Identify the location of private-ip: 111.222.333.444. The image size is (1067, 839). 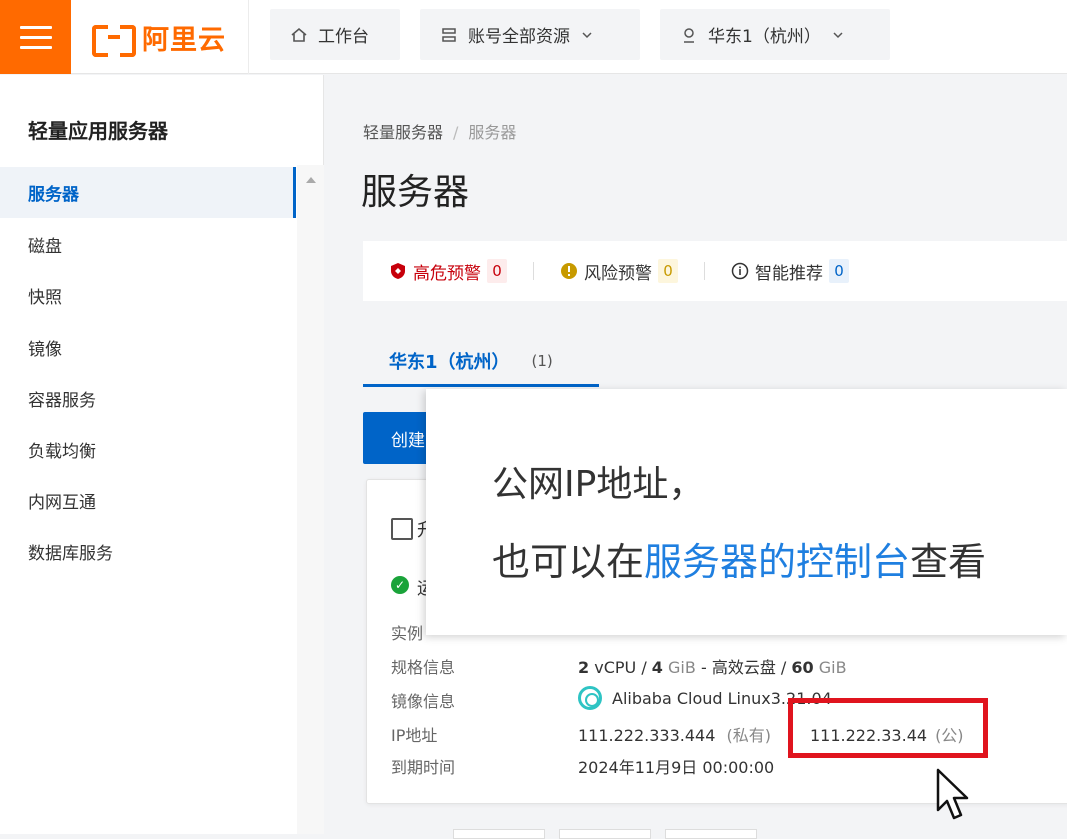
(646, 735).